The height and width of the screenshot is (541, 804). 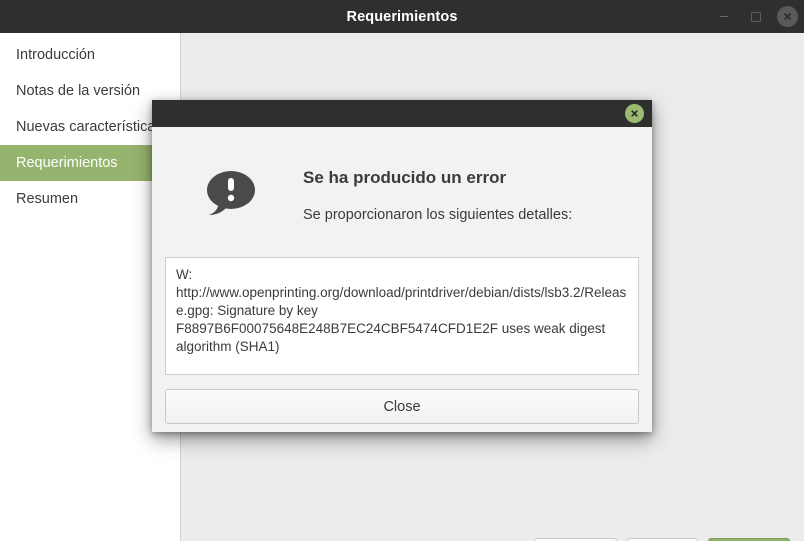 I want to click on maximize-icon, so click(x=755, y=16).